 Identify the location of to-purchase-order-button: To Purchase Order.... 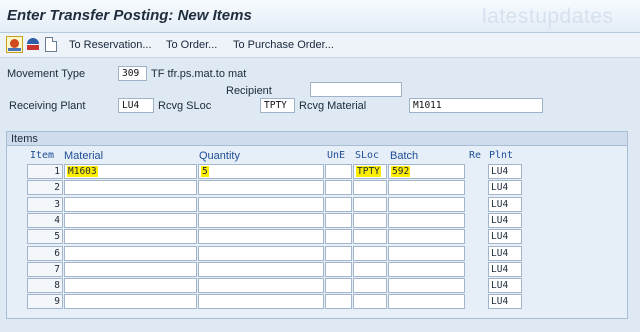
(283, 45).